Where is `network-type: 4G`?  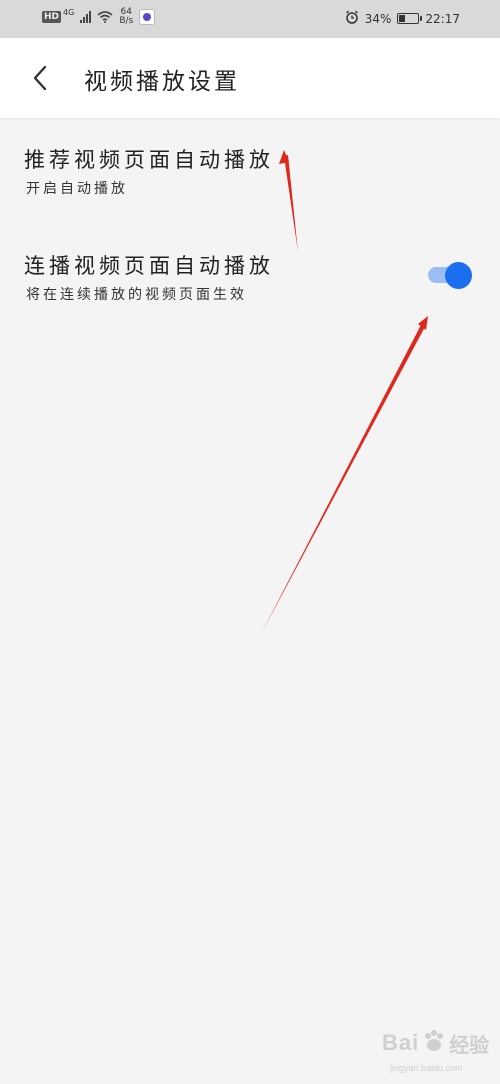
network-type: 4G is located at coordinates (69, 12).